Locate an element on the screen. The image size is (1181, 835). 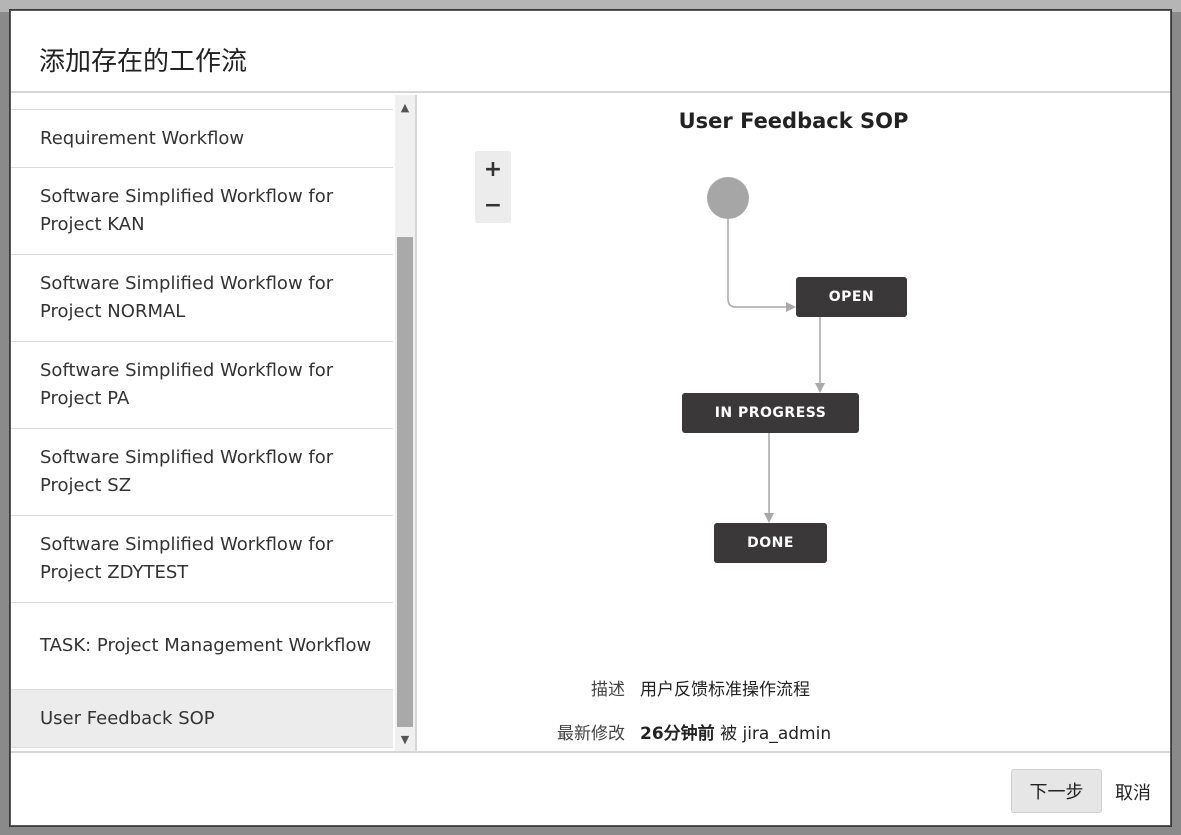
last-modified-value: 26分钟前 被 jira_admin is located at coordinates (735, 731).